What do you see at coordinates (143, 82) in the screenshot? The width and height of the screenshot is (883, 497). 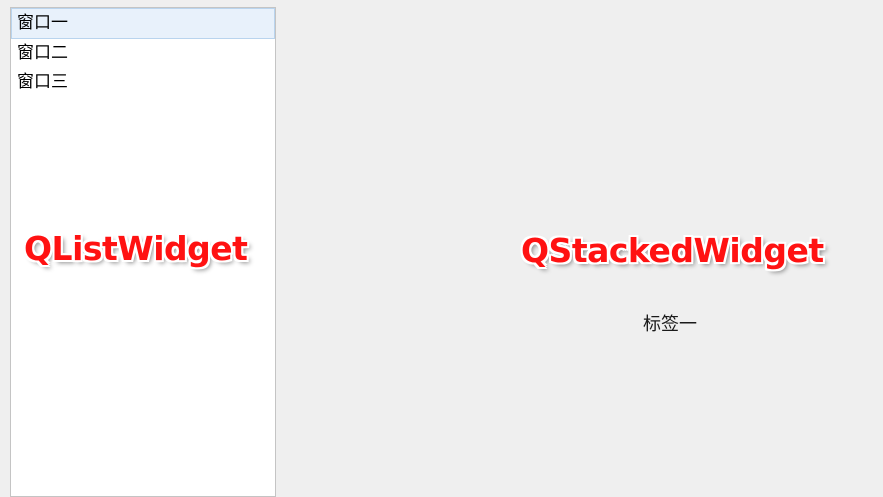 I see `list-item-window-3: 窗口三` at bounding box center [143, 82].